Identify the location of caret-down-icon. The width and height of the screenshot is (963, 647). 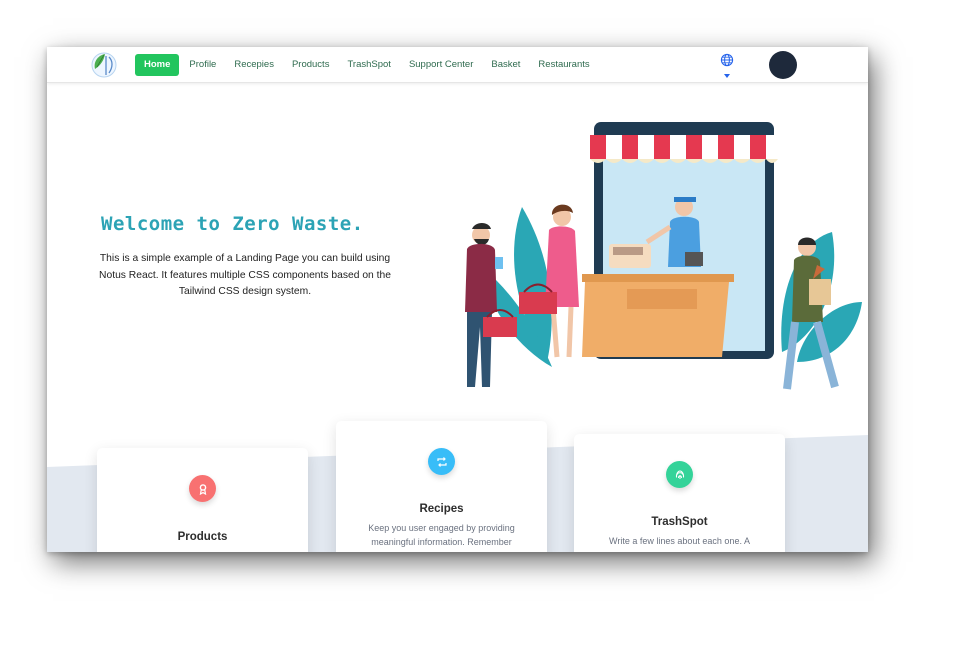
(727, 76).